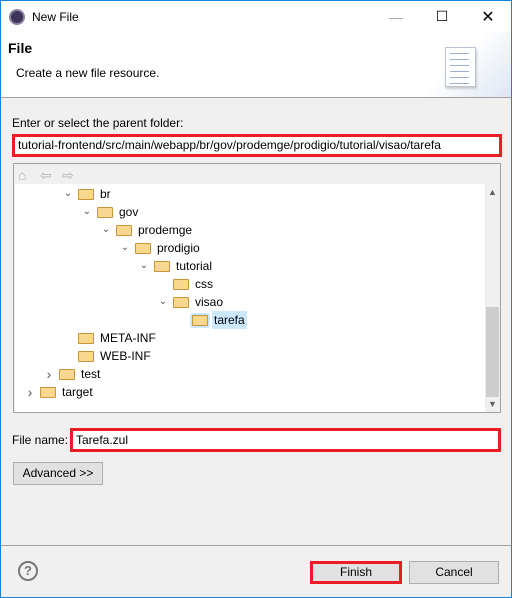  I want to click on parent-folder-label: Enter or select the parent folder:, so click(98, 123).